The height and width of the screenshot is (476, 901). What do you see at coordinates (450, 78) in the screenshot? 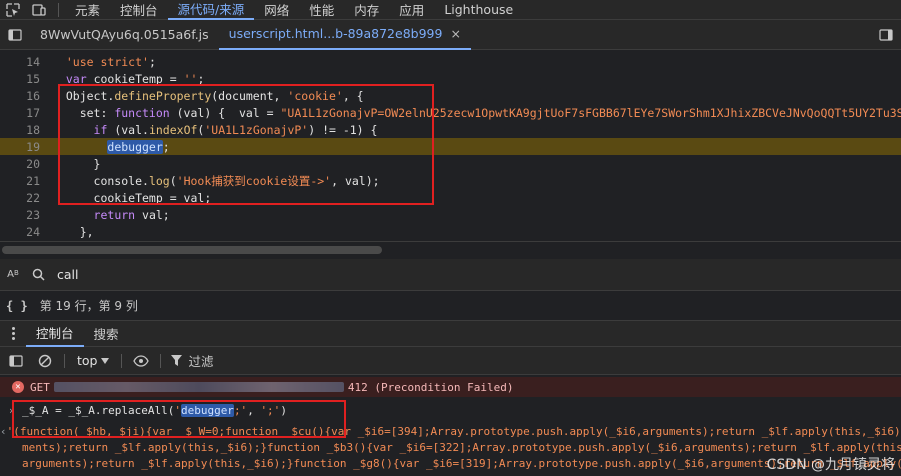
I see `code-line: 15 var cookieTemp = '';` at bounding box center [450, 78].